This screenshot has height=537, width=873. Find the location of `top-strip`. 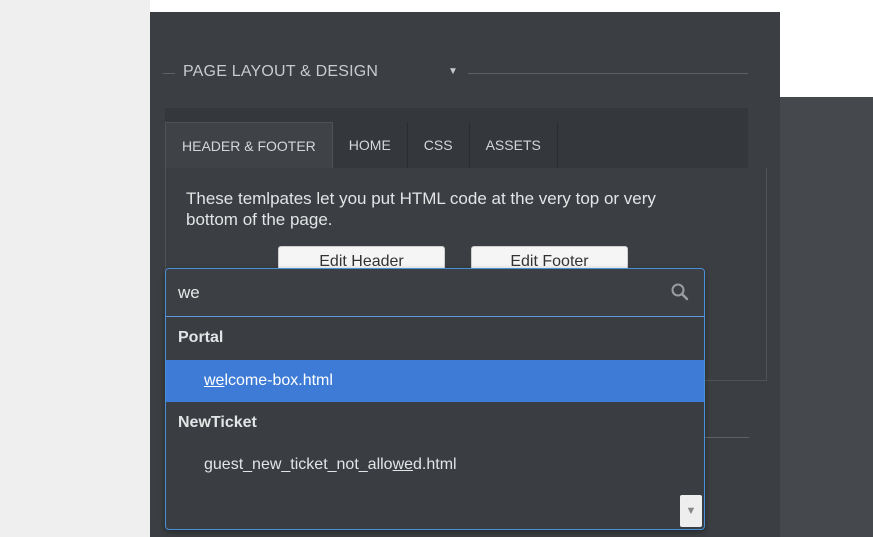

top-strip is located at coordinates (465, 6).